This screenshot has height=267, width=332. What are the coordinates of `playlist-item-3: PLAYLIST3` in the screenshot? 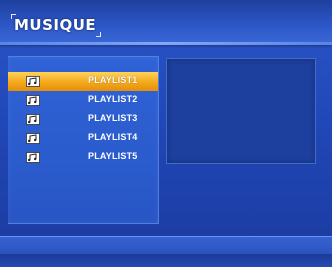 It's located at (83, 119).